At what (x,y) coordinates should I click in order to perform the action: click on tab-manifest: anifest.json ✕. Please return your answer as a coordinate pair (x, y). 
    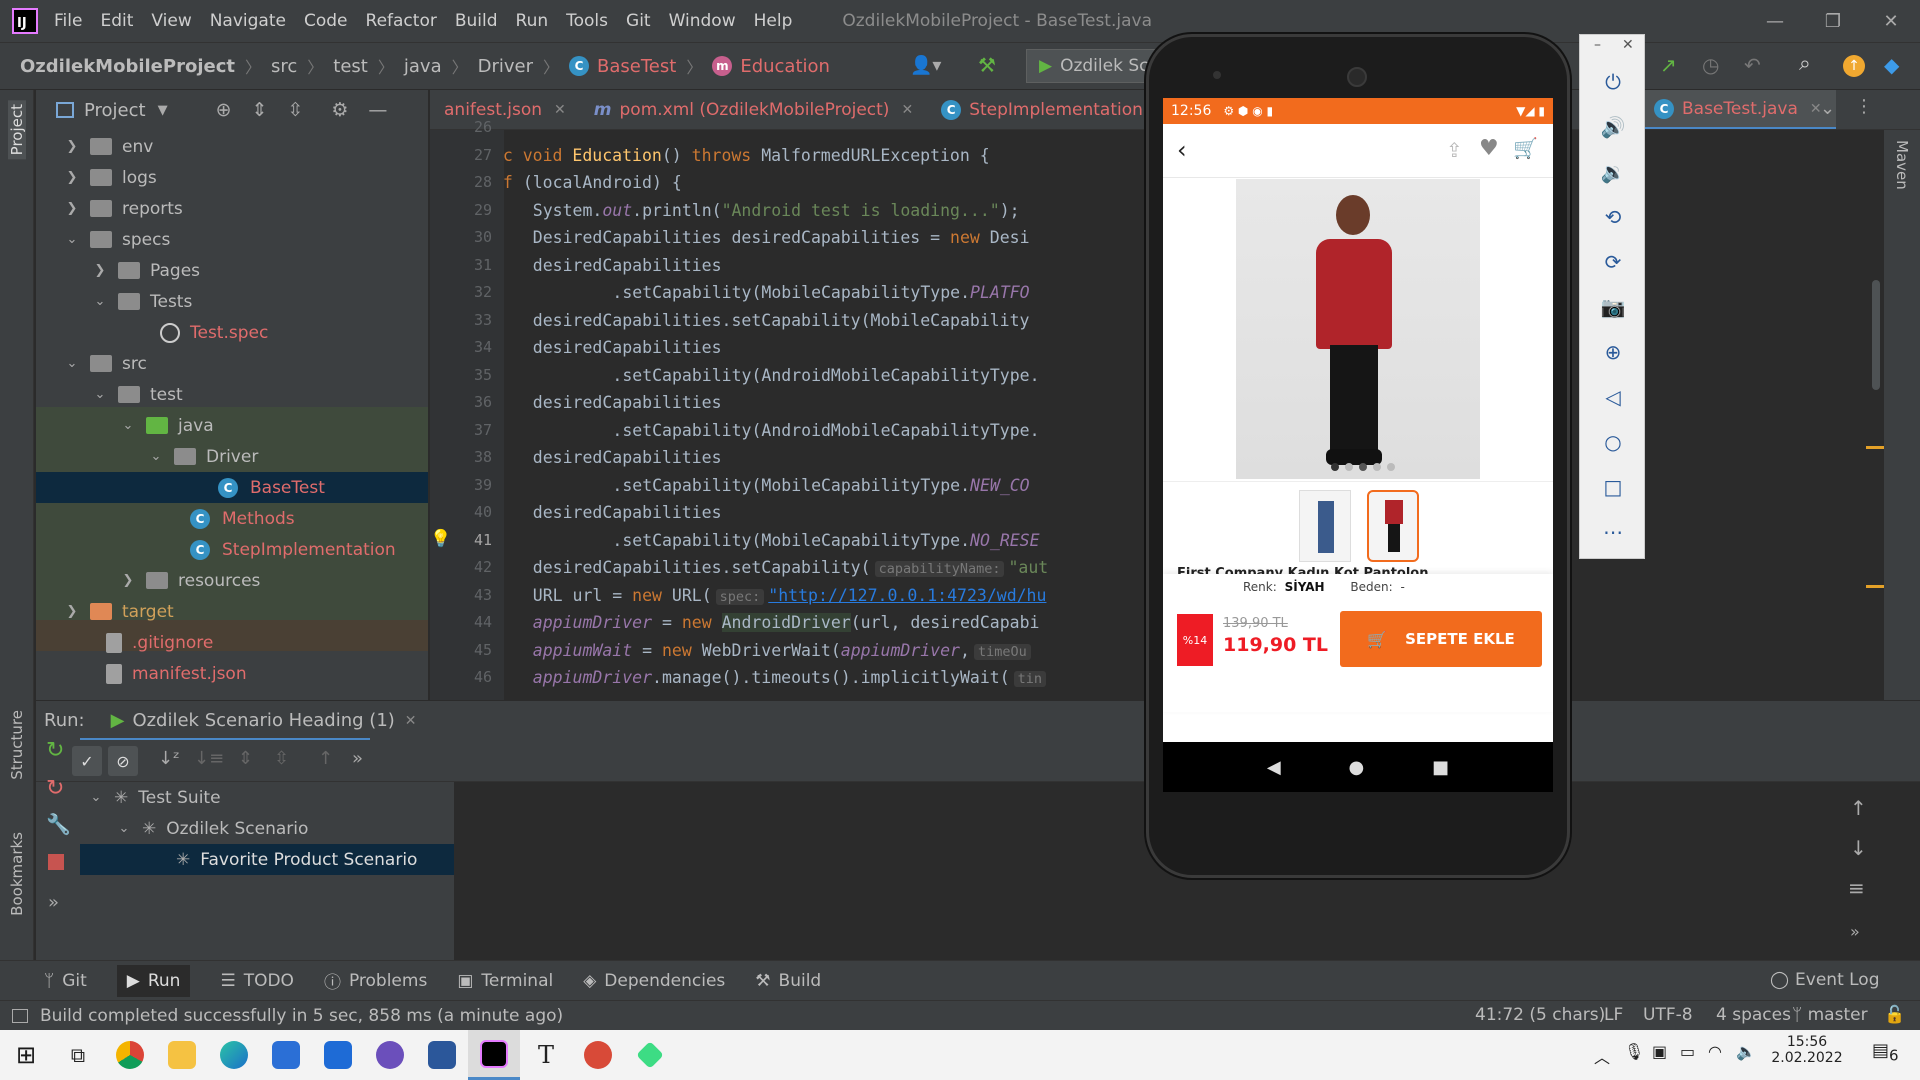
    Looking at the image, I should click on (505, 109).